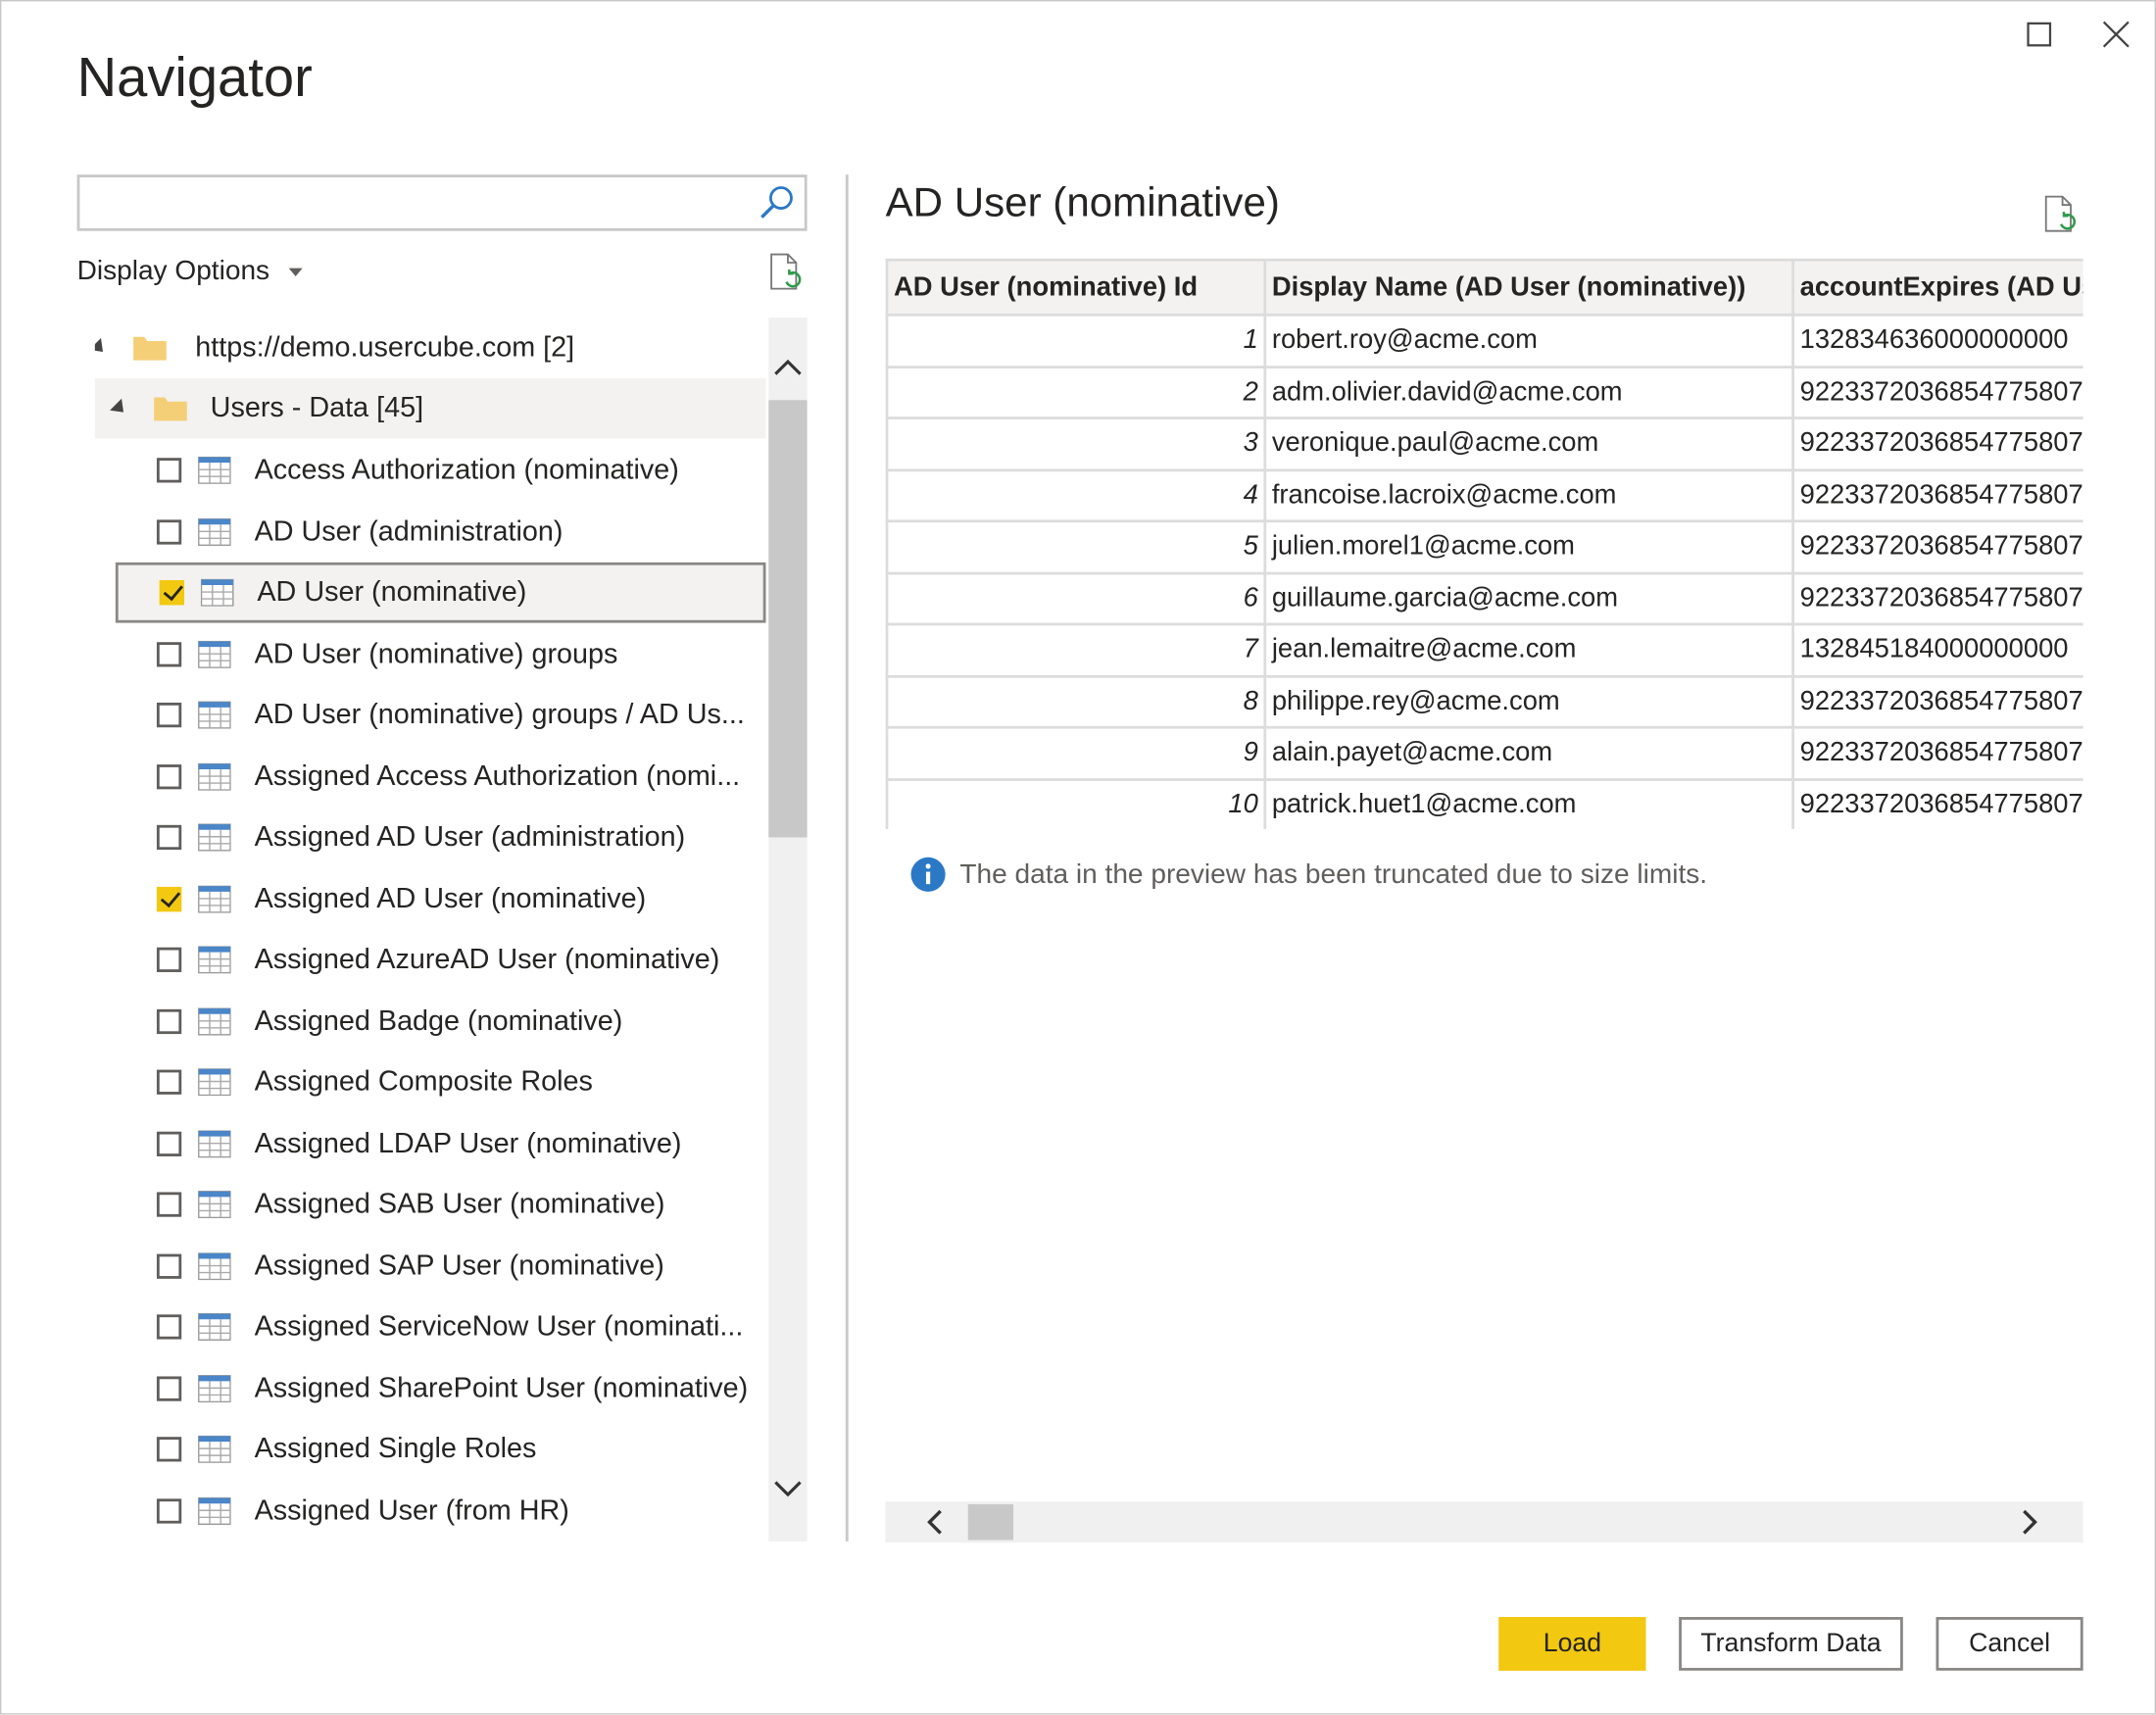 The height and width of the screenshot is (1715, 2156). What do you see at coordinates (468, 1142) in the screenshot?
I see `tree-item-label: Assigned LDAP User (nominative)` at bounding box center [468, 1142].